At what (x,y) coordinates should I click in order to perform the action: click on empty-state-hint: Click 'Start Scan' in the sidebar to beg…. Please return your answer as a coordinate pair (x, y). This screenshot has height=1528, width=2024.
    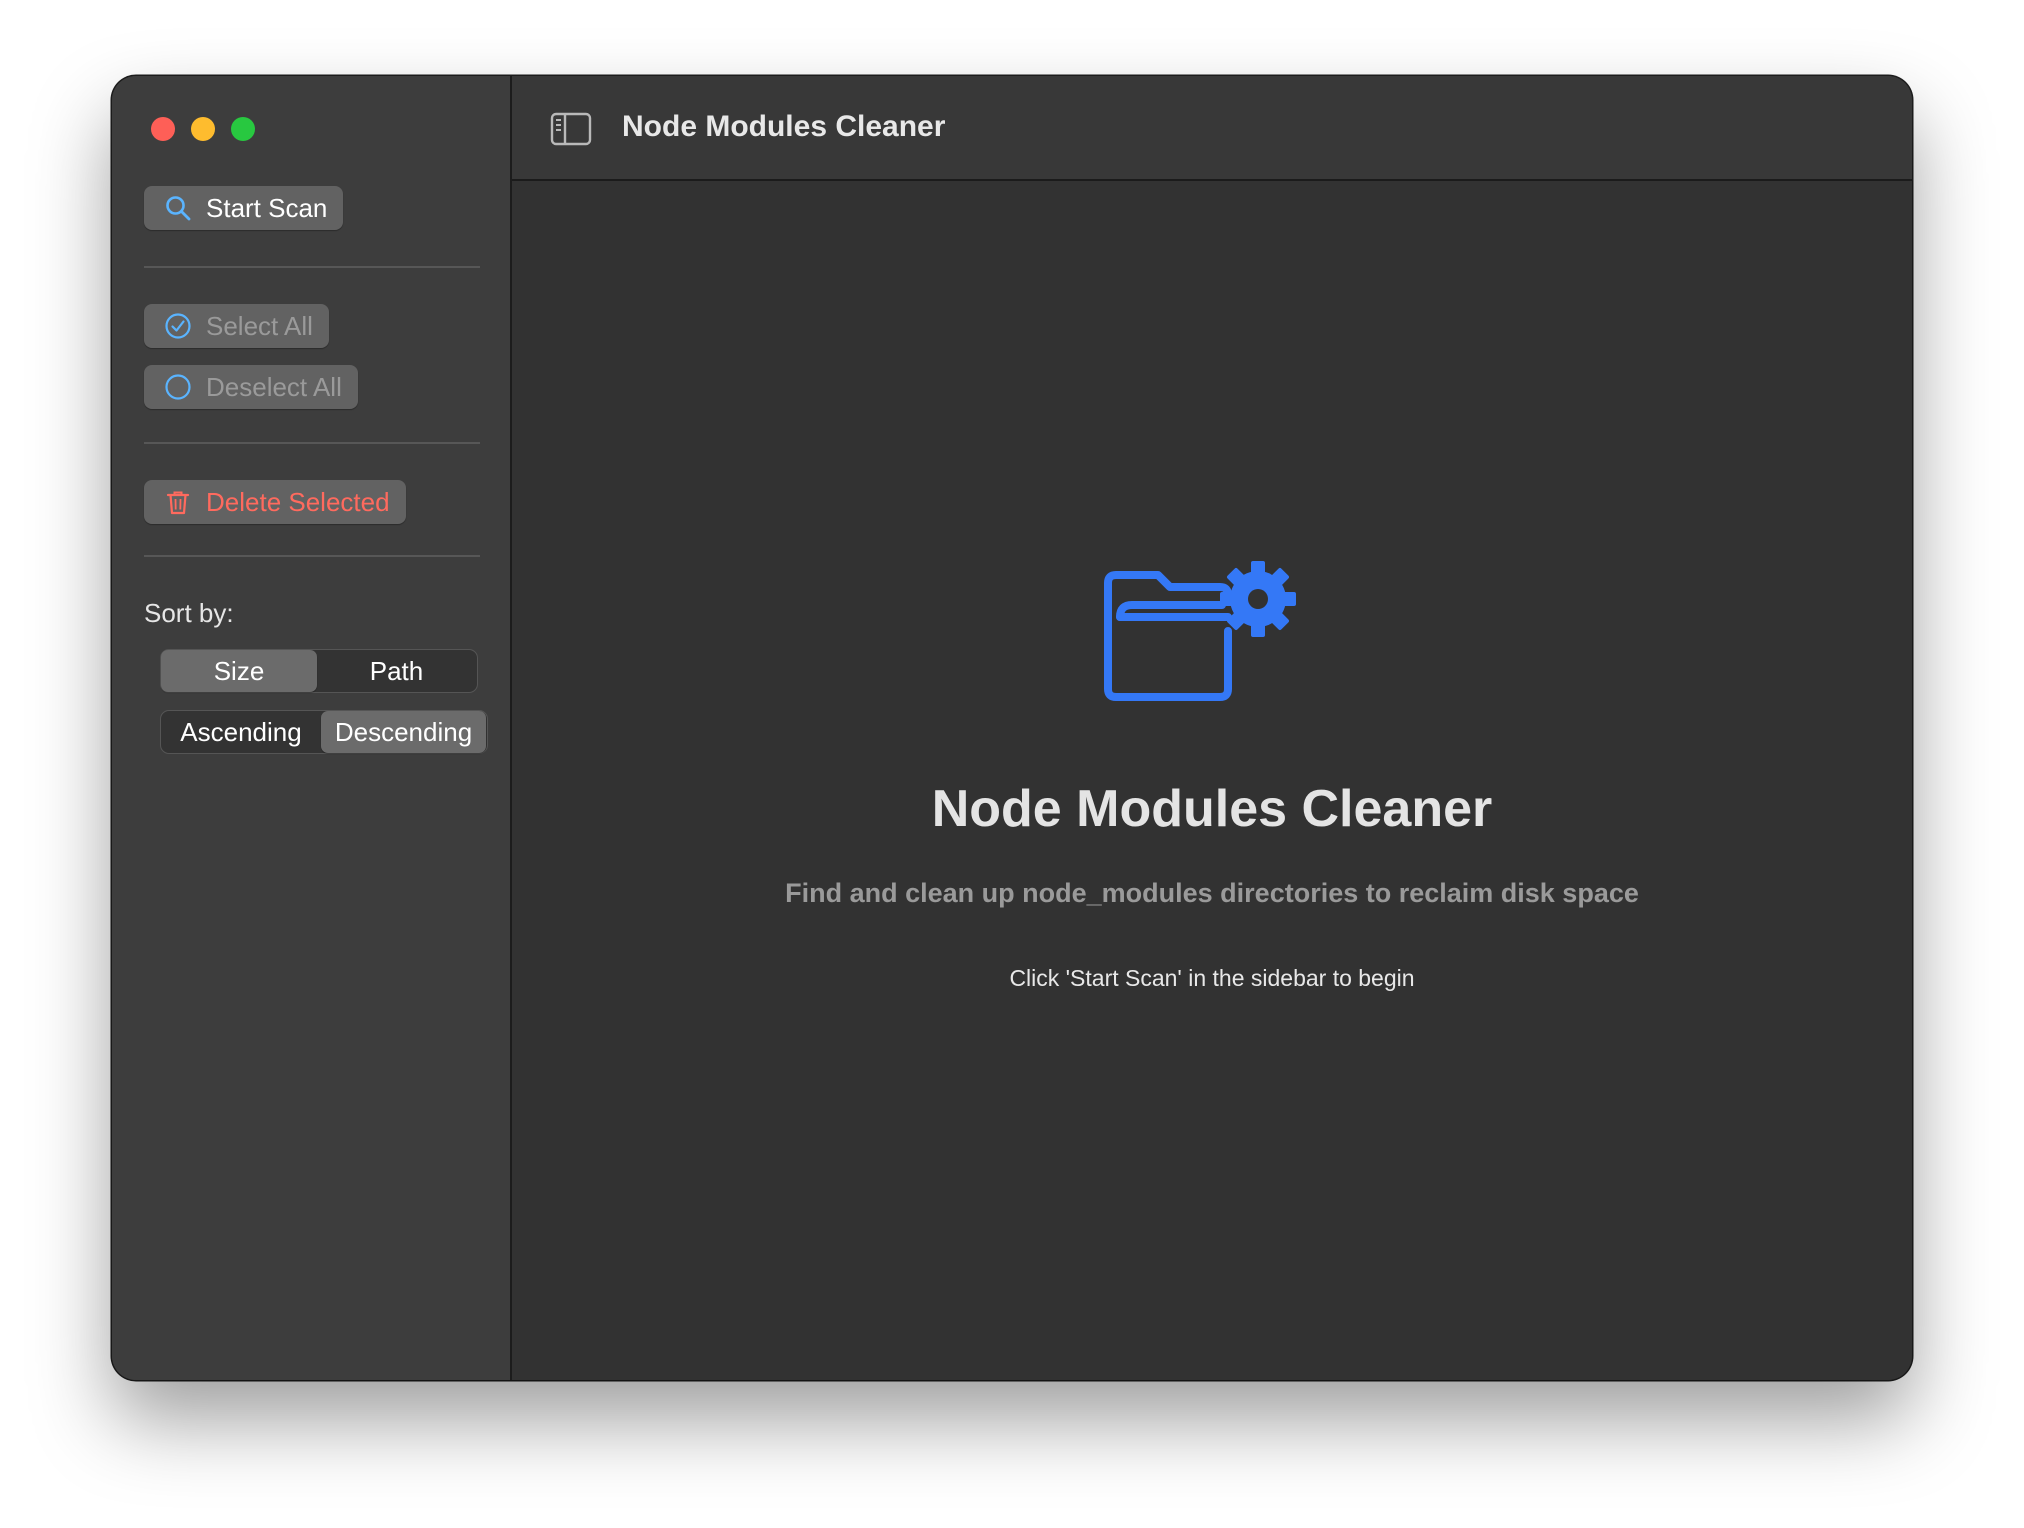
    Looking at the image, I should click on (1212, 978).